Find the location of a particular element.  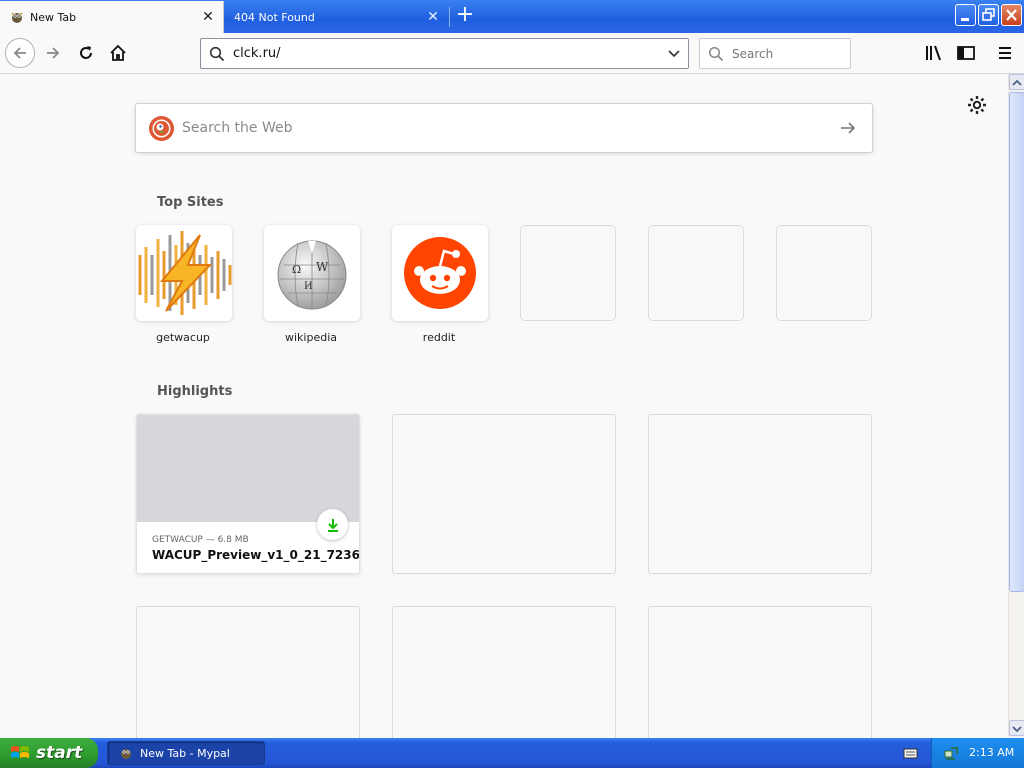

start-label: start is located at coordinates (59, 753).